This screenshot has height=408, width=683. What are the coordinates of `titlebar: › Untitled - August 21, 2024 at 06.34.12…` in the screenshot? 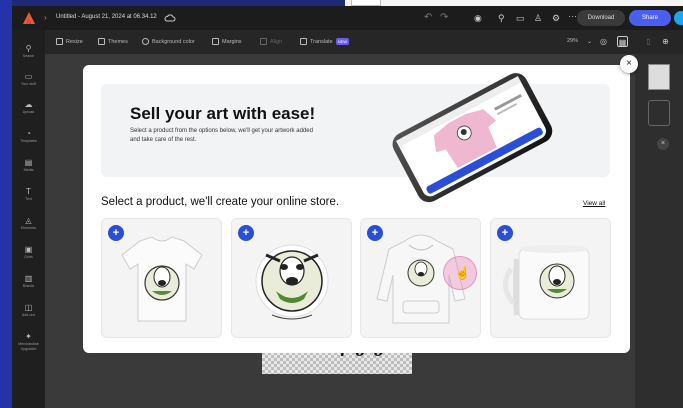 It's located at (347, 18).